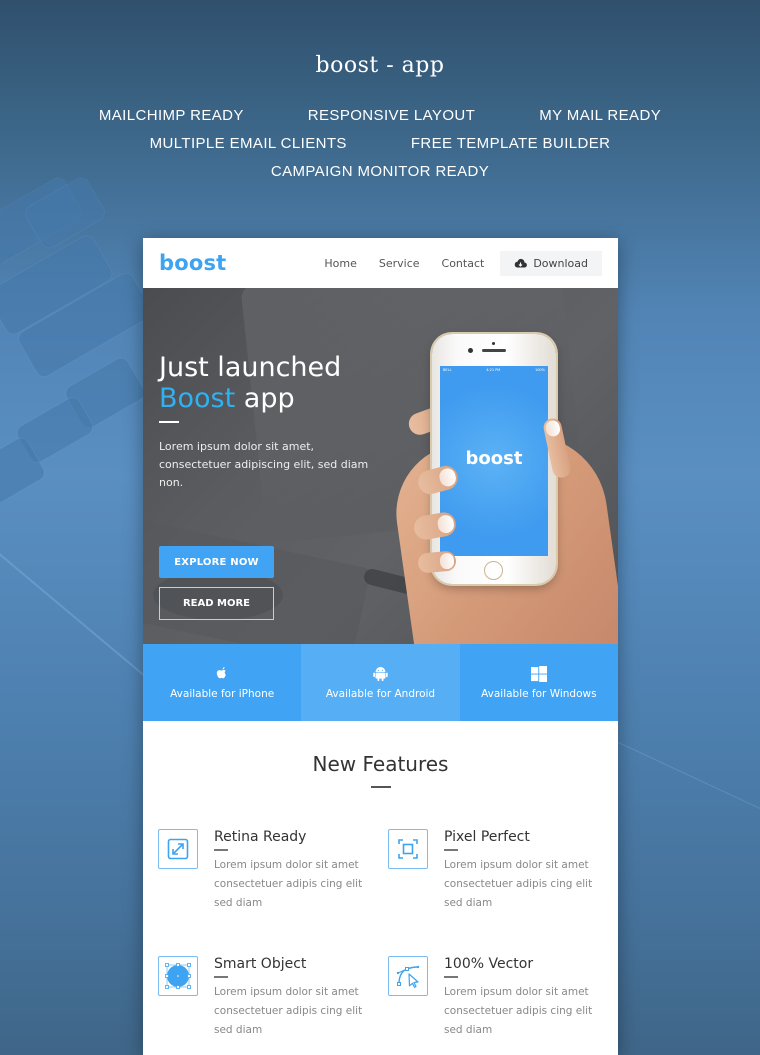 The width and height of the screenshot is (760, 1055). I want to click on phone-screen: BELL 4:21 PM 100% boost, so click(494, 461).